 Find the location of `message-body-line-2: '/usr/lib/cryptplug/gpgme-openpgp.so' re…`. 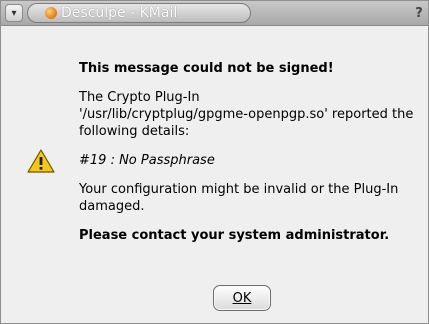

message-body-line-2: '/usr/lib/cryptplug/gpgme-openpgp.so' re… is located at coordinates (246, 114).